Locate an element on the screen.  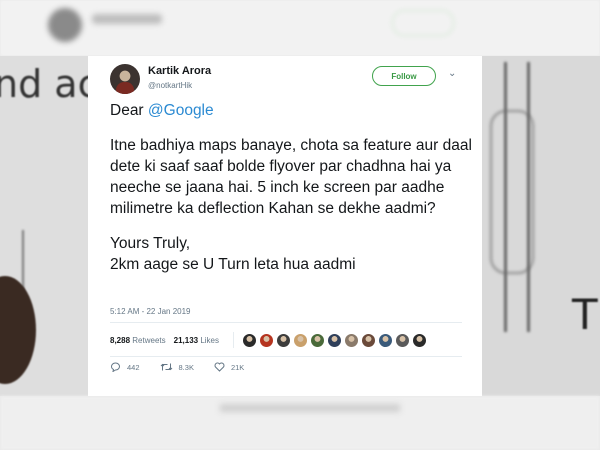
retweets-label: Retweets is located at coordinates (149, 340).